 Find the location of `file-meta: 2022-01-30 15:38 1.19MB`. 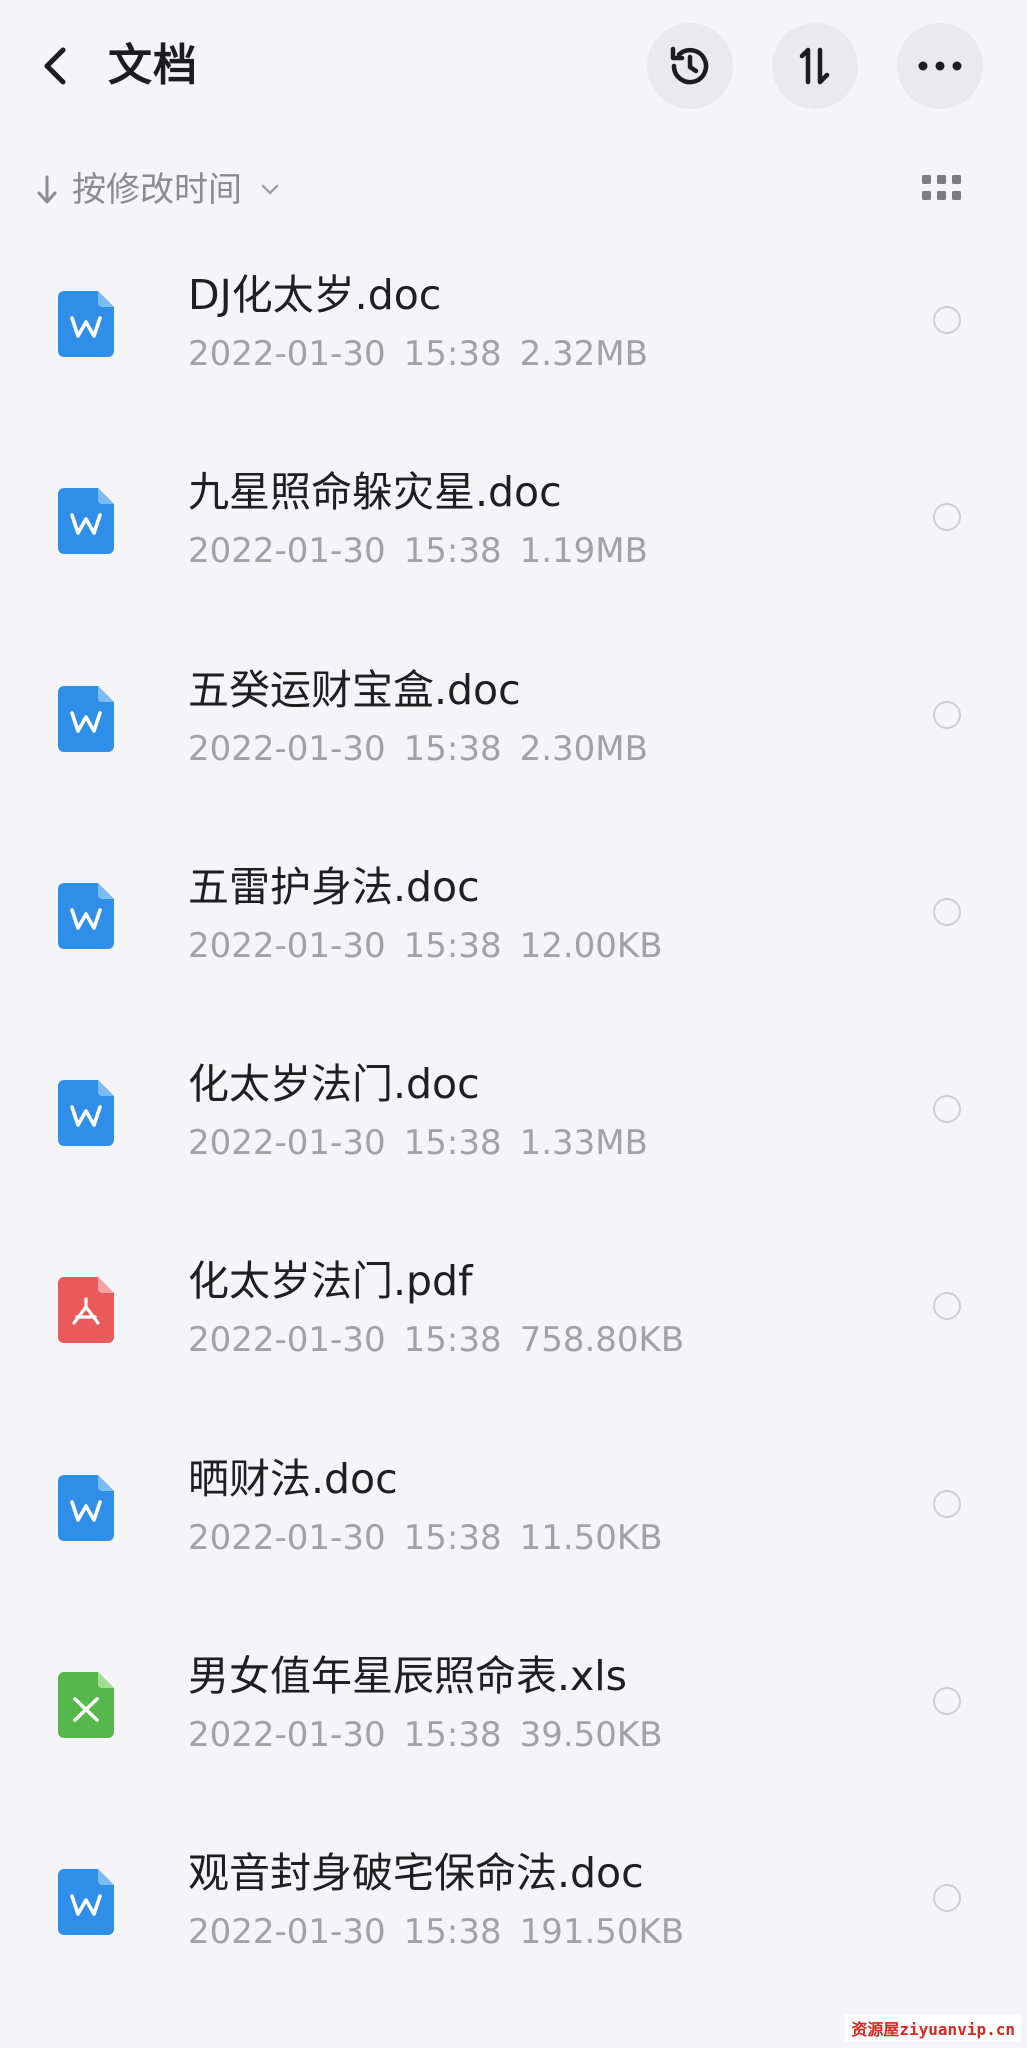

file-meta: 2022-01-30 15:38 1.19MB is located at coordinates (427, 551).